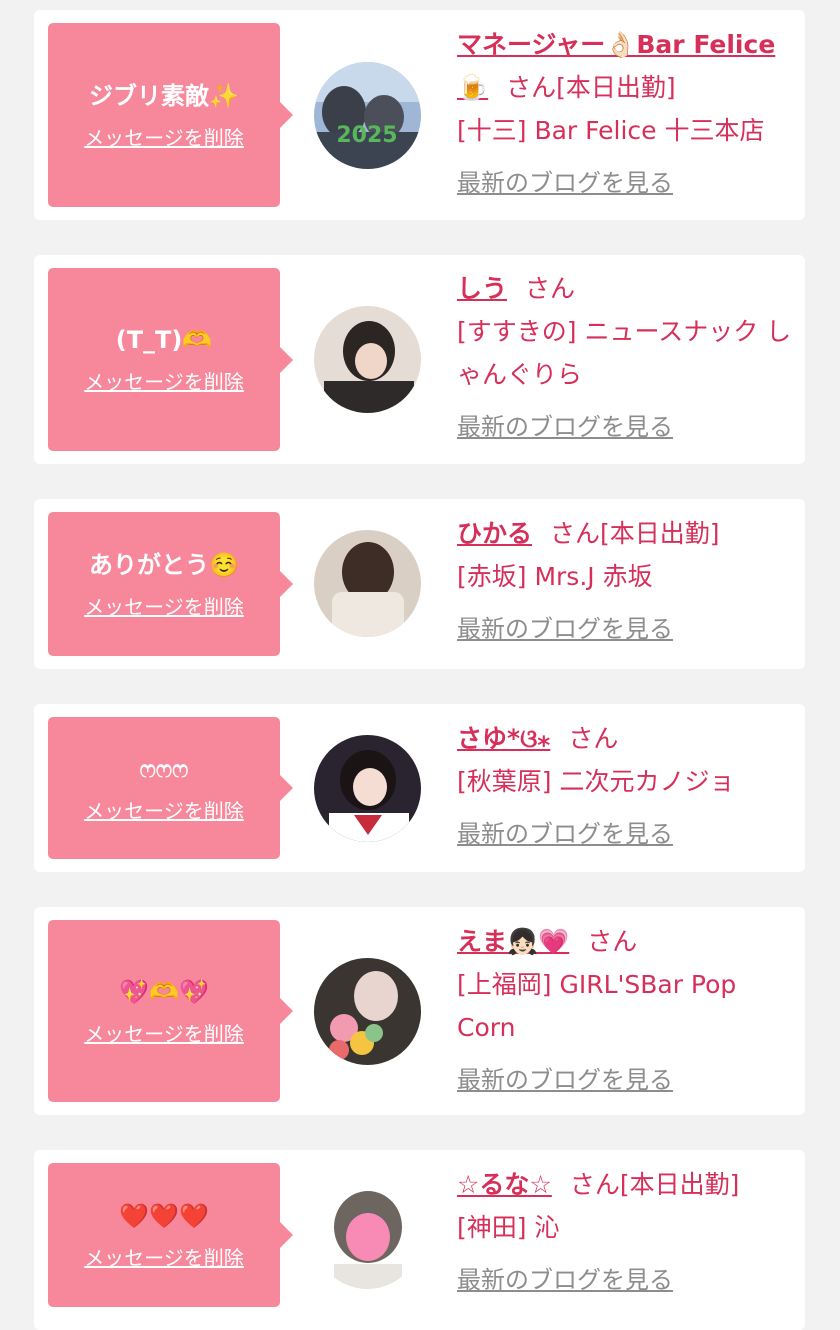  I want to click on shop-name: [すすきの] ニュースナック しゃんぐりら, so click(624, 353).